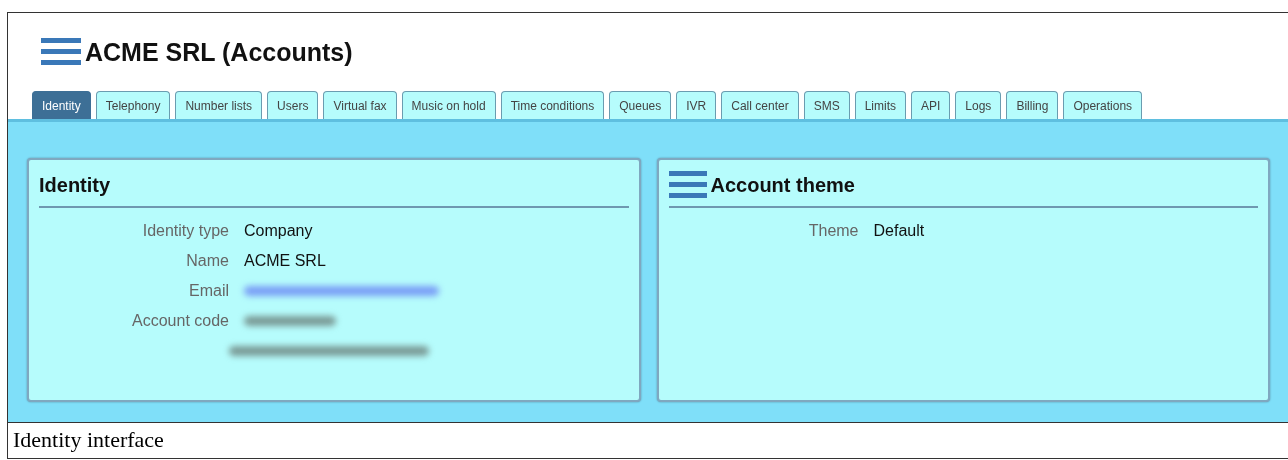 The width and height of the screenshot is (1288, 460). Describe the element at coordinates (931, 105) in the screenshot. I see `tab: API` at that location.